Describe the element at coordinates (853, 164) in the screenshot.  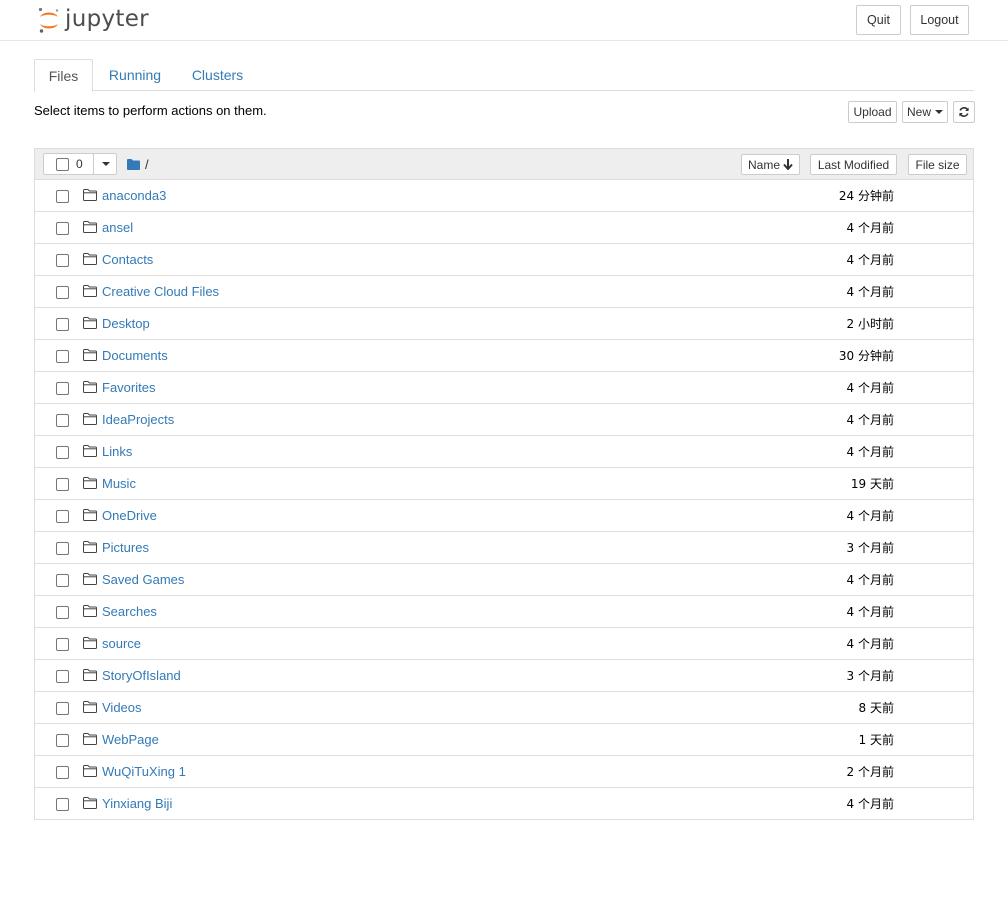
I see `sort-by-modified-button: Last Modified` at that location.